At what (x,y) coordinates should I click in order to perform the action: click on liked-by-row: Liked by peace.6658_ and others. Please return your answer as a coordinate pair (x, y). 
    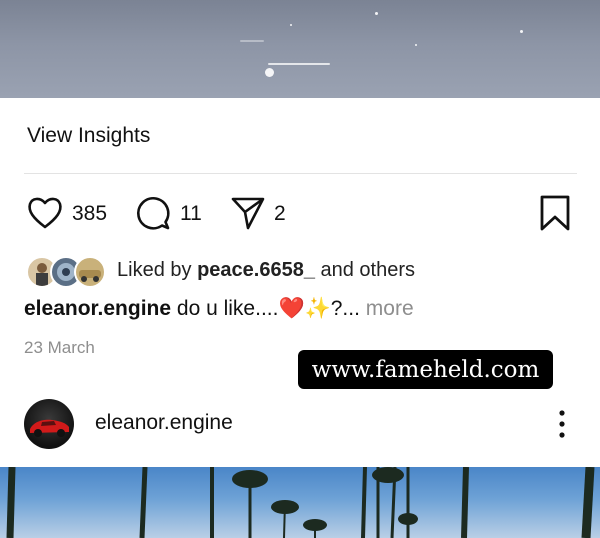
    Looking at the image, I should click on (306, 271).